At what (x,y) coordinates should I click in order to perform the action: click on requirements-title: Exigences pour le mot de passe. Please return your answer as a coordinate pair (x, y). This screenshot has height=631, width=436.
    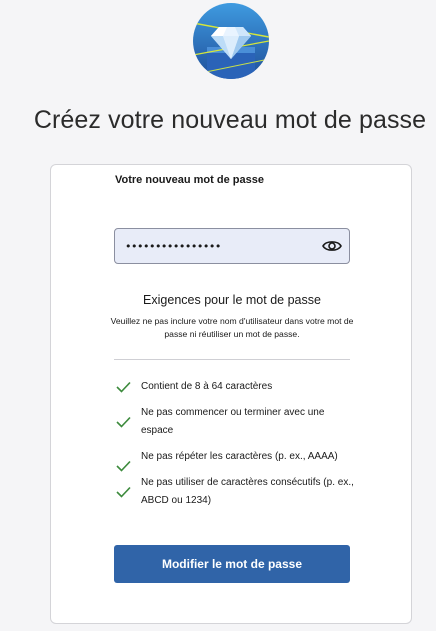
    Looking at the image, I should click on (232, 300).